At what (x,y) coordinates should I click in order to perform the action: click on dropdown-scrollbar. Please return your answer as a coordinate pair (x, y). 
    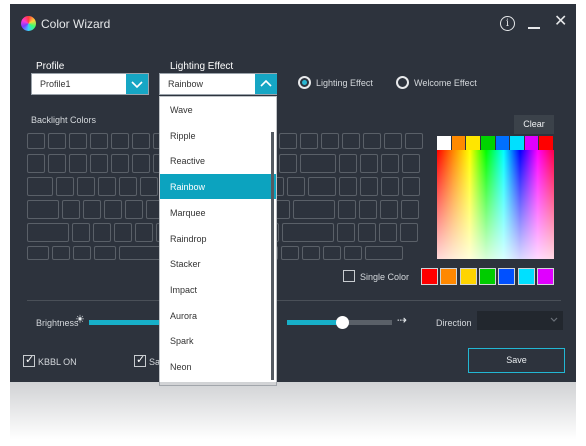
    Looking at the image, I should click on (272, 256).